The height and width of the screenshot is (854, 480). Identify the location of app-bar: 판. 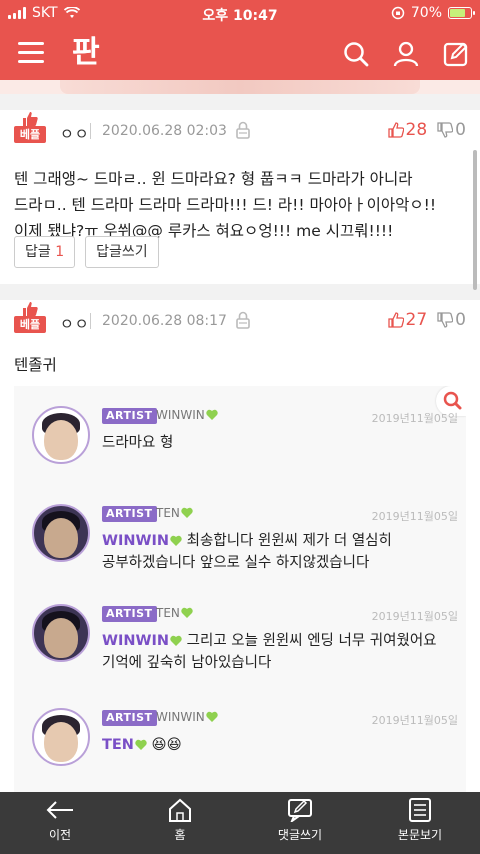
(240, 54).